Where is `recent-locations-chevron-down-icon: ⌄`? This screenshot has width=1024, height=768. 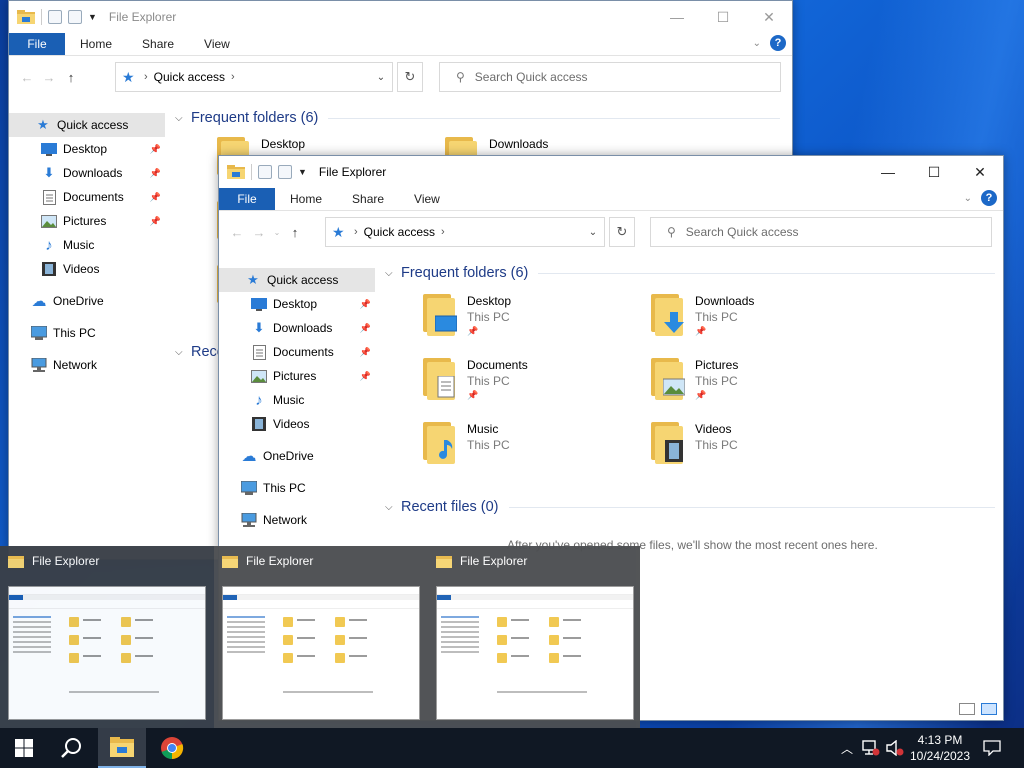
recent-locations-chevron-down-icon: ⌄ is located at coordinates (277, 232).